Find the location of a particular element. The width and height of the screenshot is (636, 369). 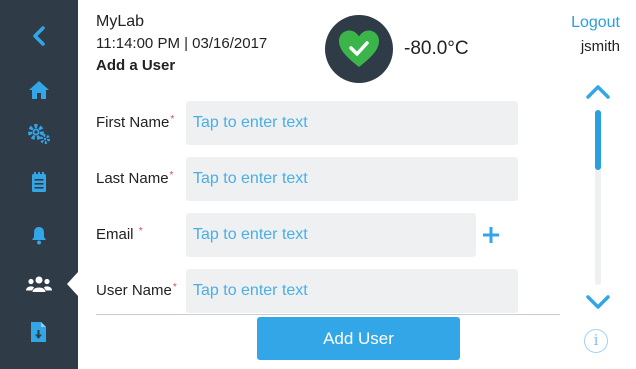

scroll-down-button is located at coordinates (598, 303).